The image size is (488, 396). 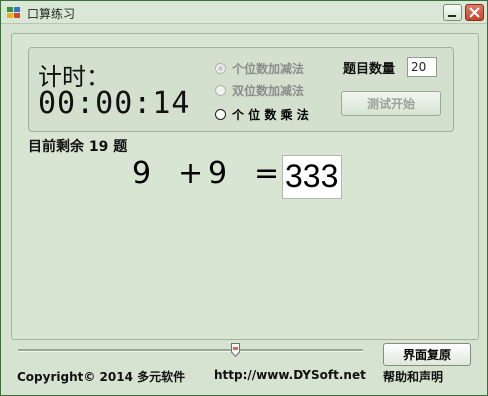 I want to click on reset-layout-button: 界面复原, so click(x=427, y=354).